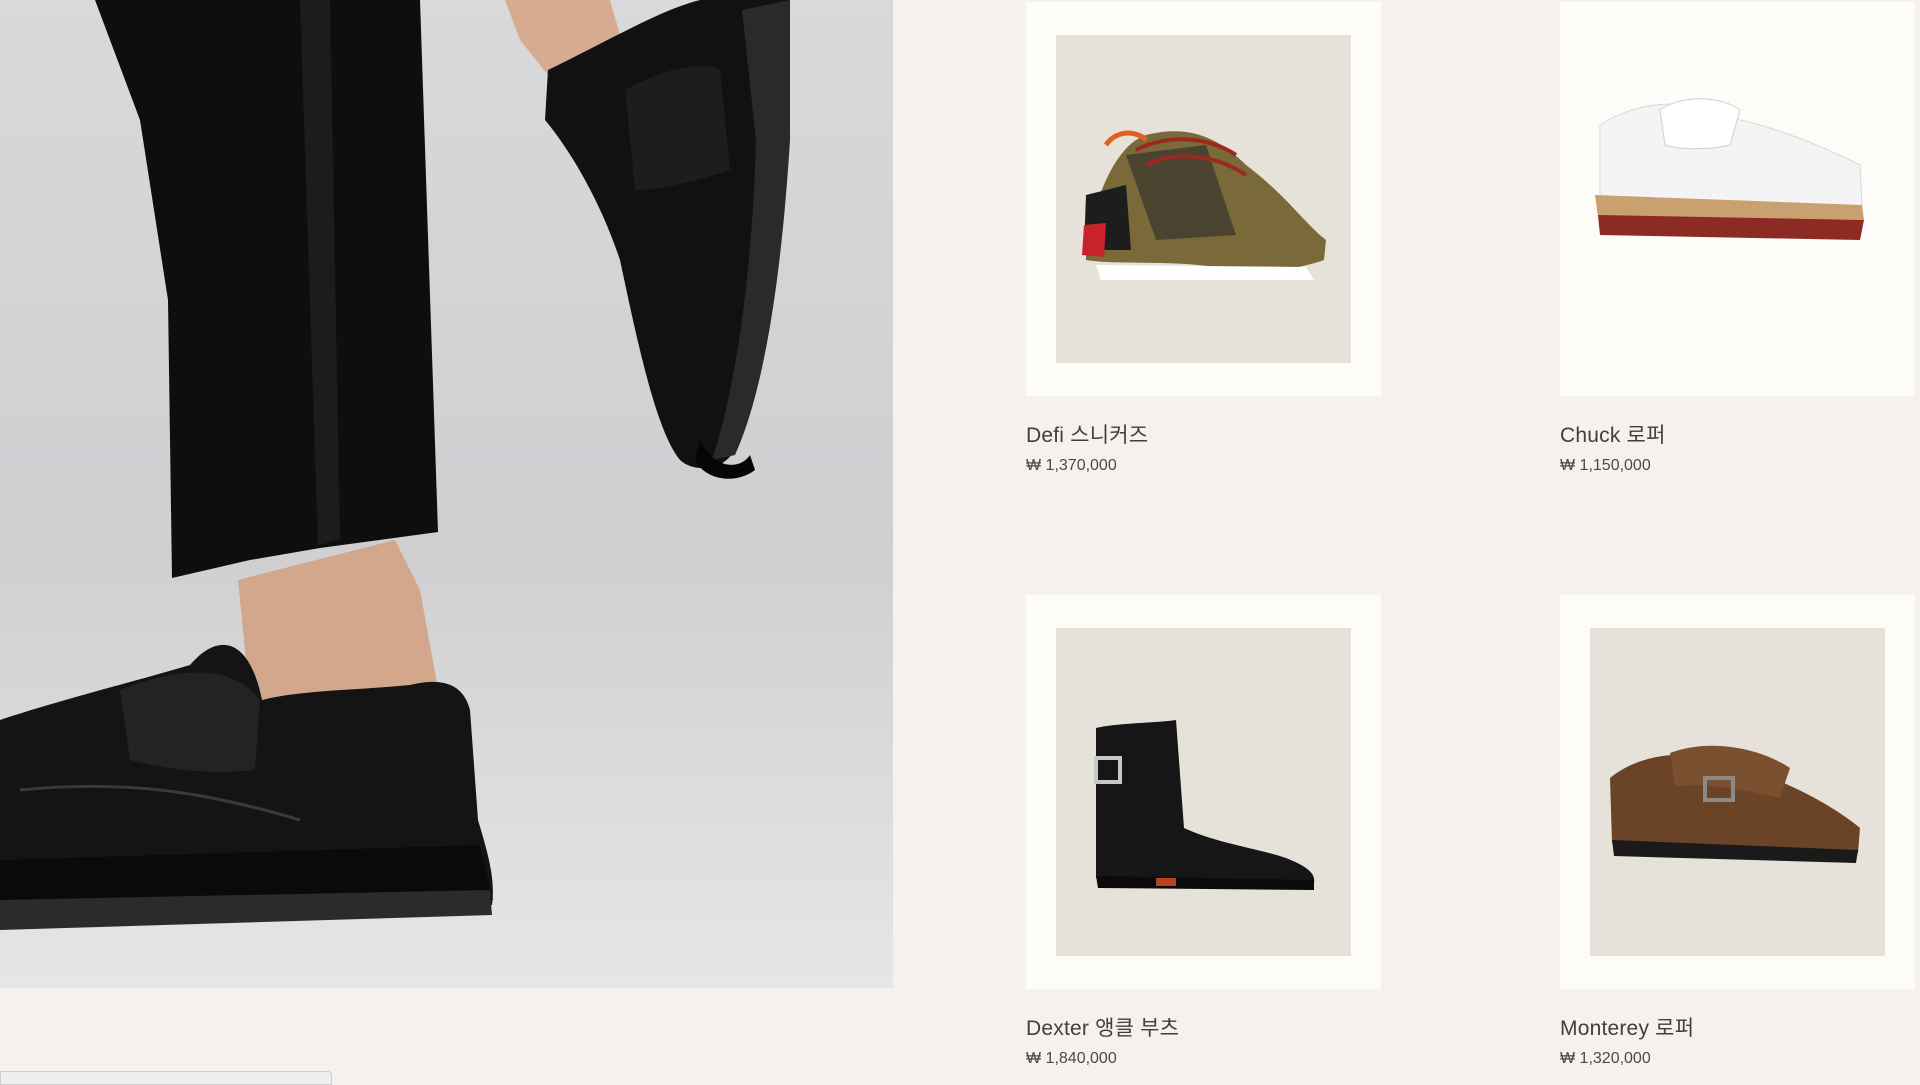 The height and width of the screenshot is (1085, 1920). I want to click on product-card-dexter, so click(1203, 792).